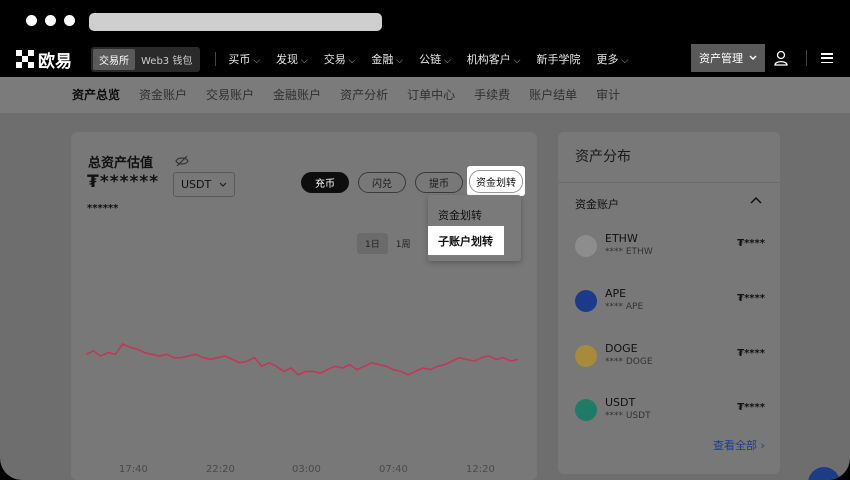  I want to click on sub-nav-tab: 资产总览, so click(96, 94).